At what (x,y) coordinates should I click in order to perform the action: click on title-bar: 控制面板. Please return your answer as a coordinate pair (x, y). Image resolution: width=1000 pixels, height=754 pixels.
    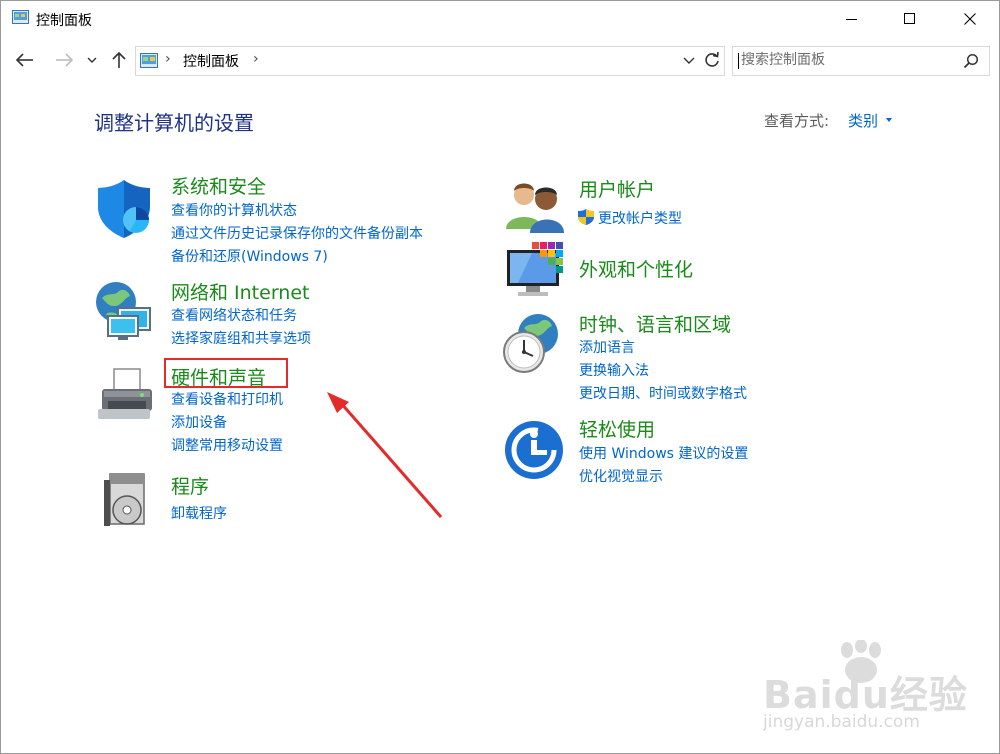
    Looking at the image, I should click on (500, 19).